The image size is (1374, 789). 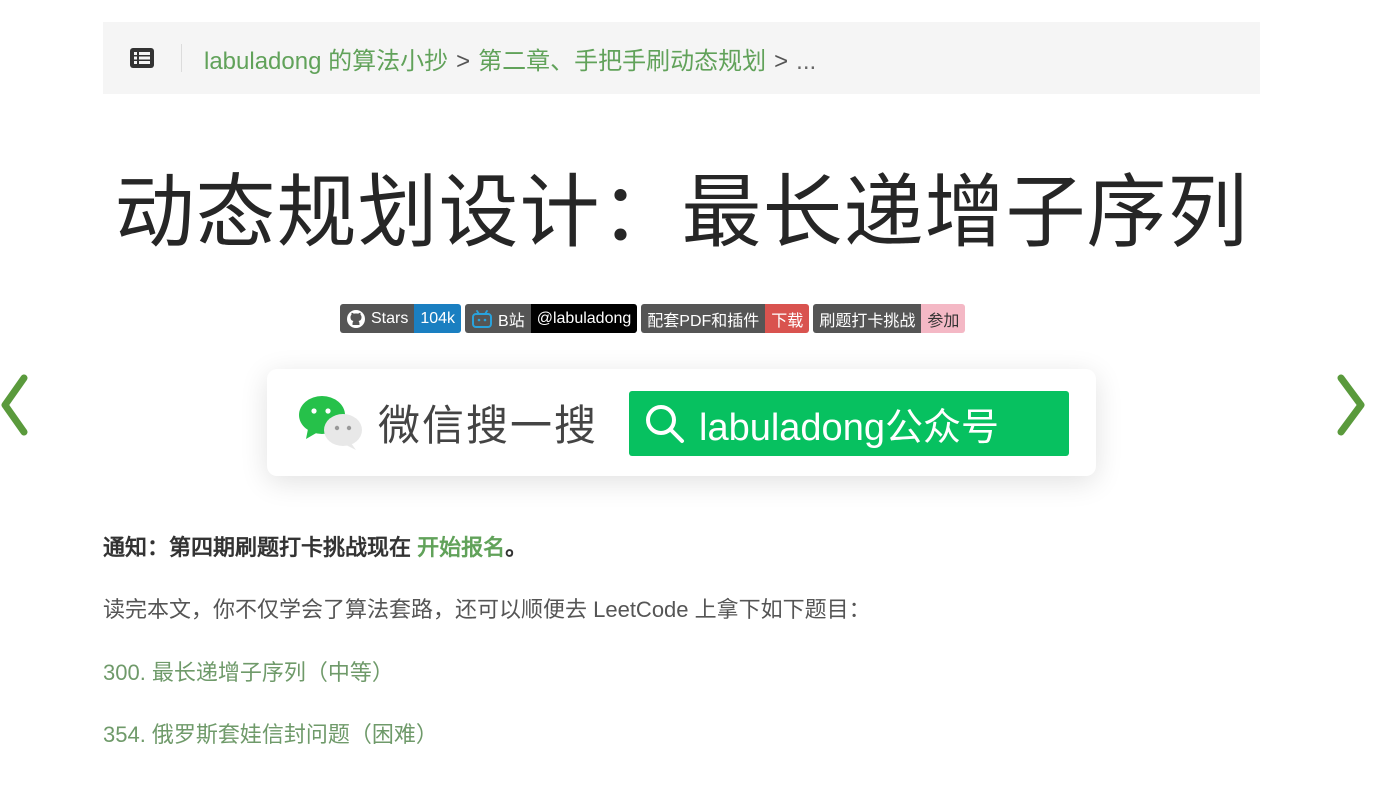 I want to click on badge-right-value: @labuladong, so click(x=584, y=318).